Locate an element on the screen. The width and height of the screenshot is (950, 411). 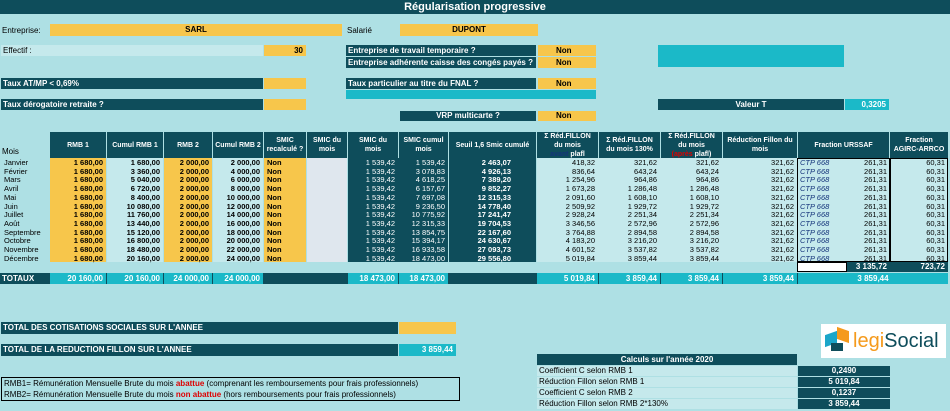
cell-red3: 964,86 is located at coordinates (707, 180).